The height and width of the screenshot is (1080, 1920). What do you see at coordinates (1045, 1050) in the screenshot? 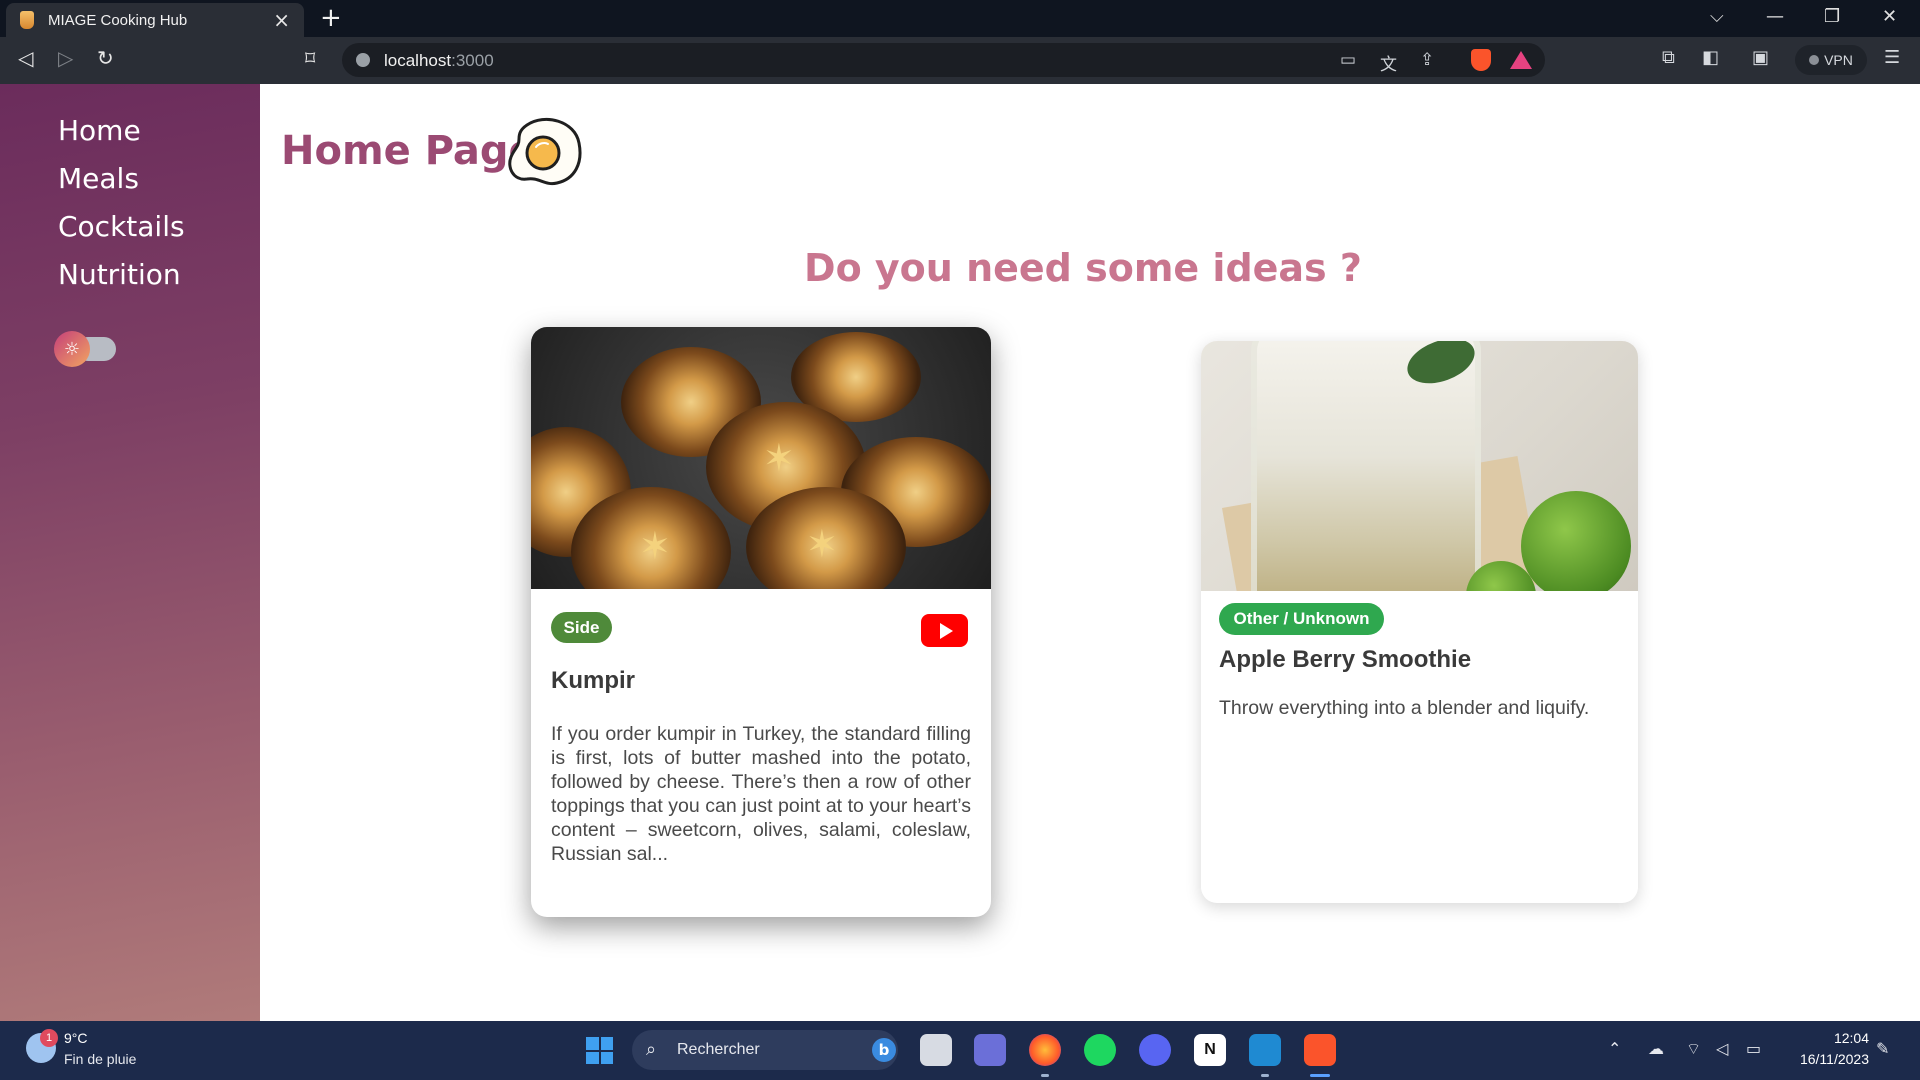
I see `firefox-icon` at bounding box center [1045, 1050].